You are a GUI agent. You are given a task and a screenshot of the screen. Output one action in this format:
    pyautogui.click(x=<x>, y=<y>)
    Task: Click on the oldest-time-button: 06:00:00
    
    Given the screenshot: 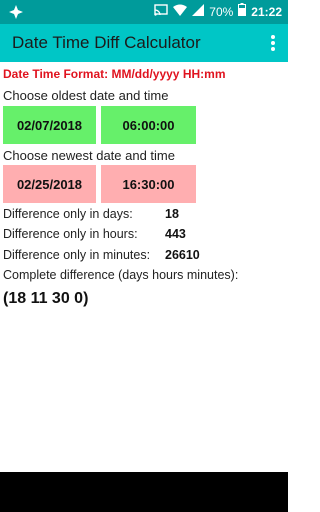 What is the action you would take?
    pyautogui.click(x=148, y=125)
    